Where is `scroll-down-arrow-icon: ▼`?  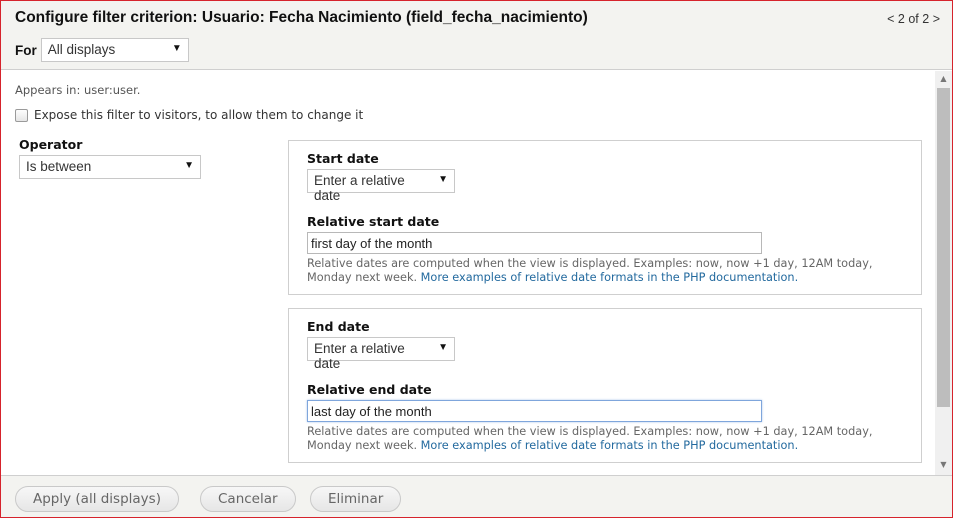
scroll-down-arrow-icon: ▼ is located at coordinates (943, 467).